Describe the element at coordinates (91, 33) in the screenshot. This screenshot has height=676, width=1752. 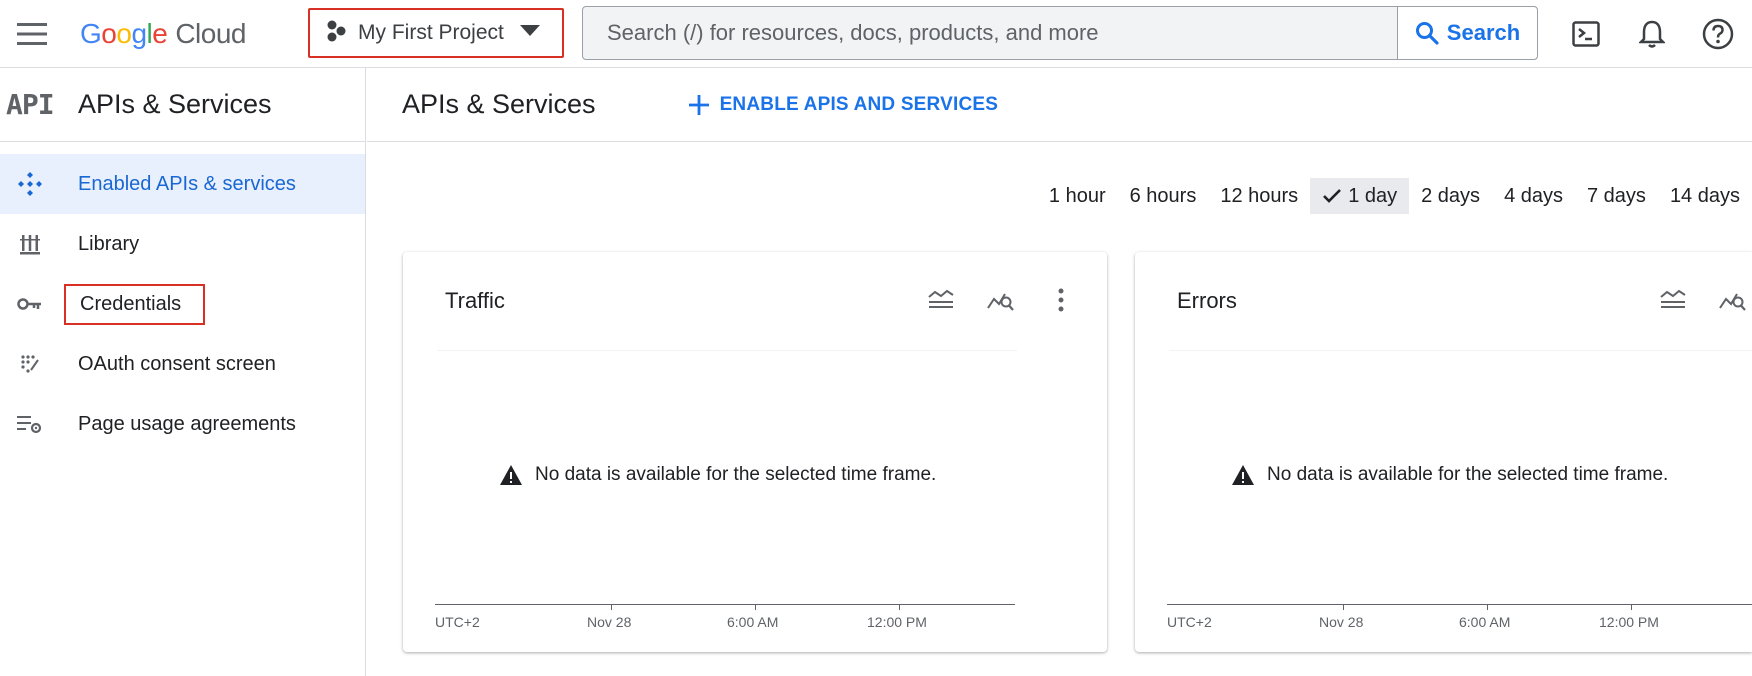
I see `logo-letter: G` at that location.